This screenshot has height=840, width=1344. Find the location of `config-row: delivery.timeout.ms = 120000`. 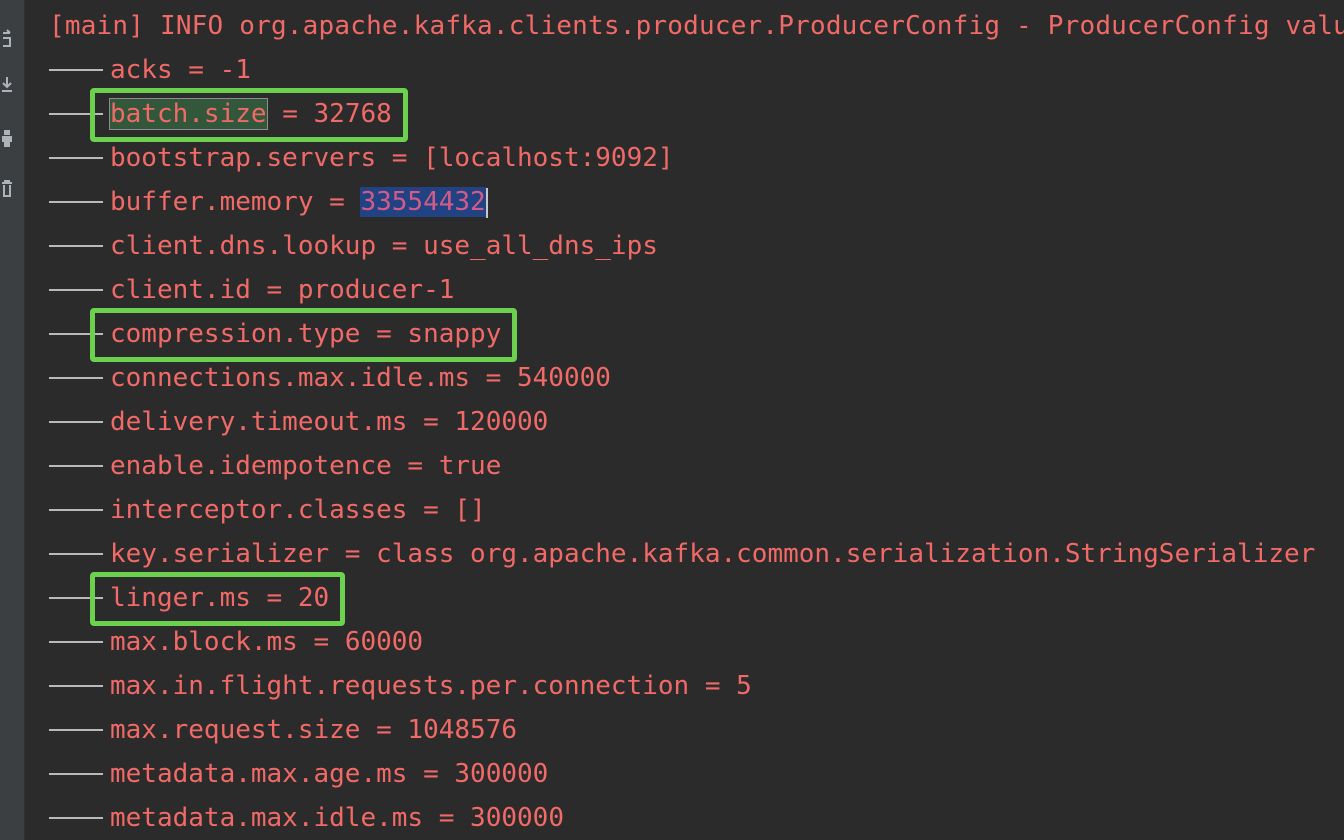

config-row: delivery.timeout.ms = 120000 is located at coordinates (684, 422).